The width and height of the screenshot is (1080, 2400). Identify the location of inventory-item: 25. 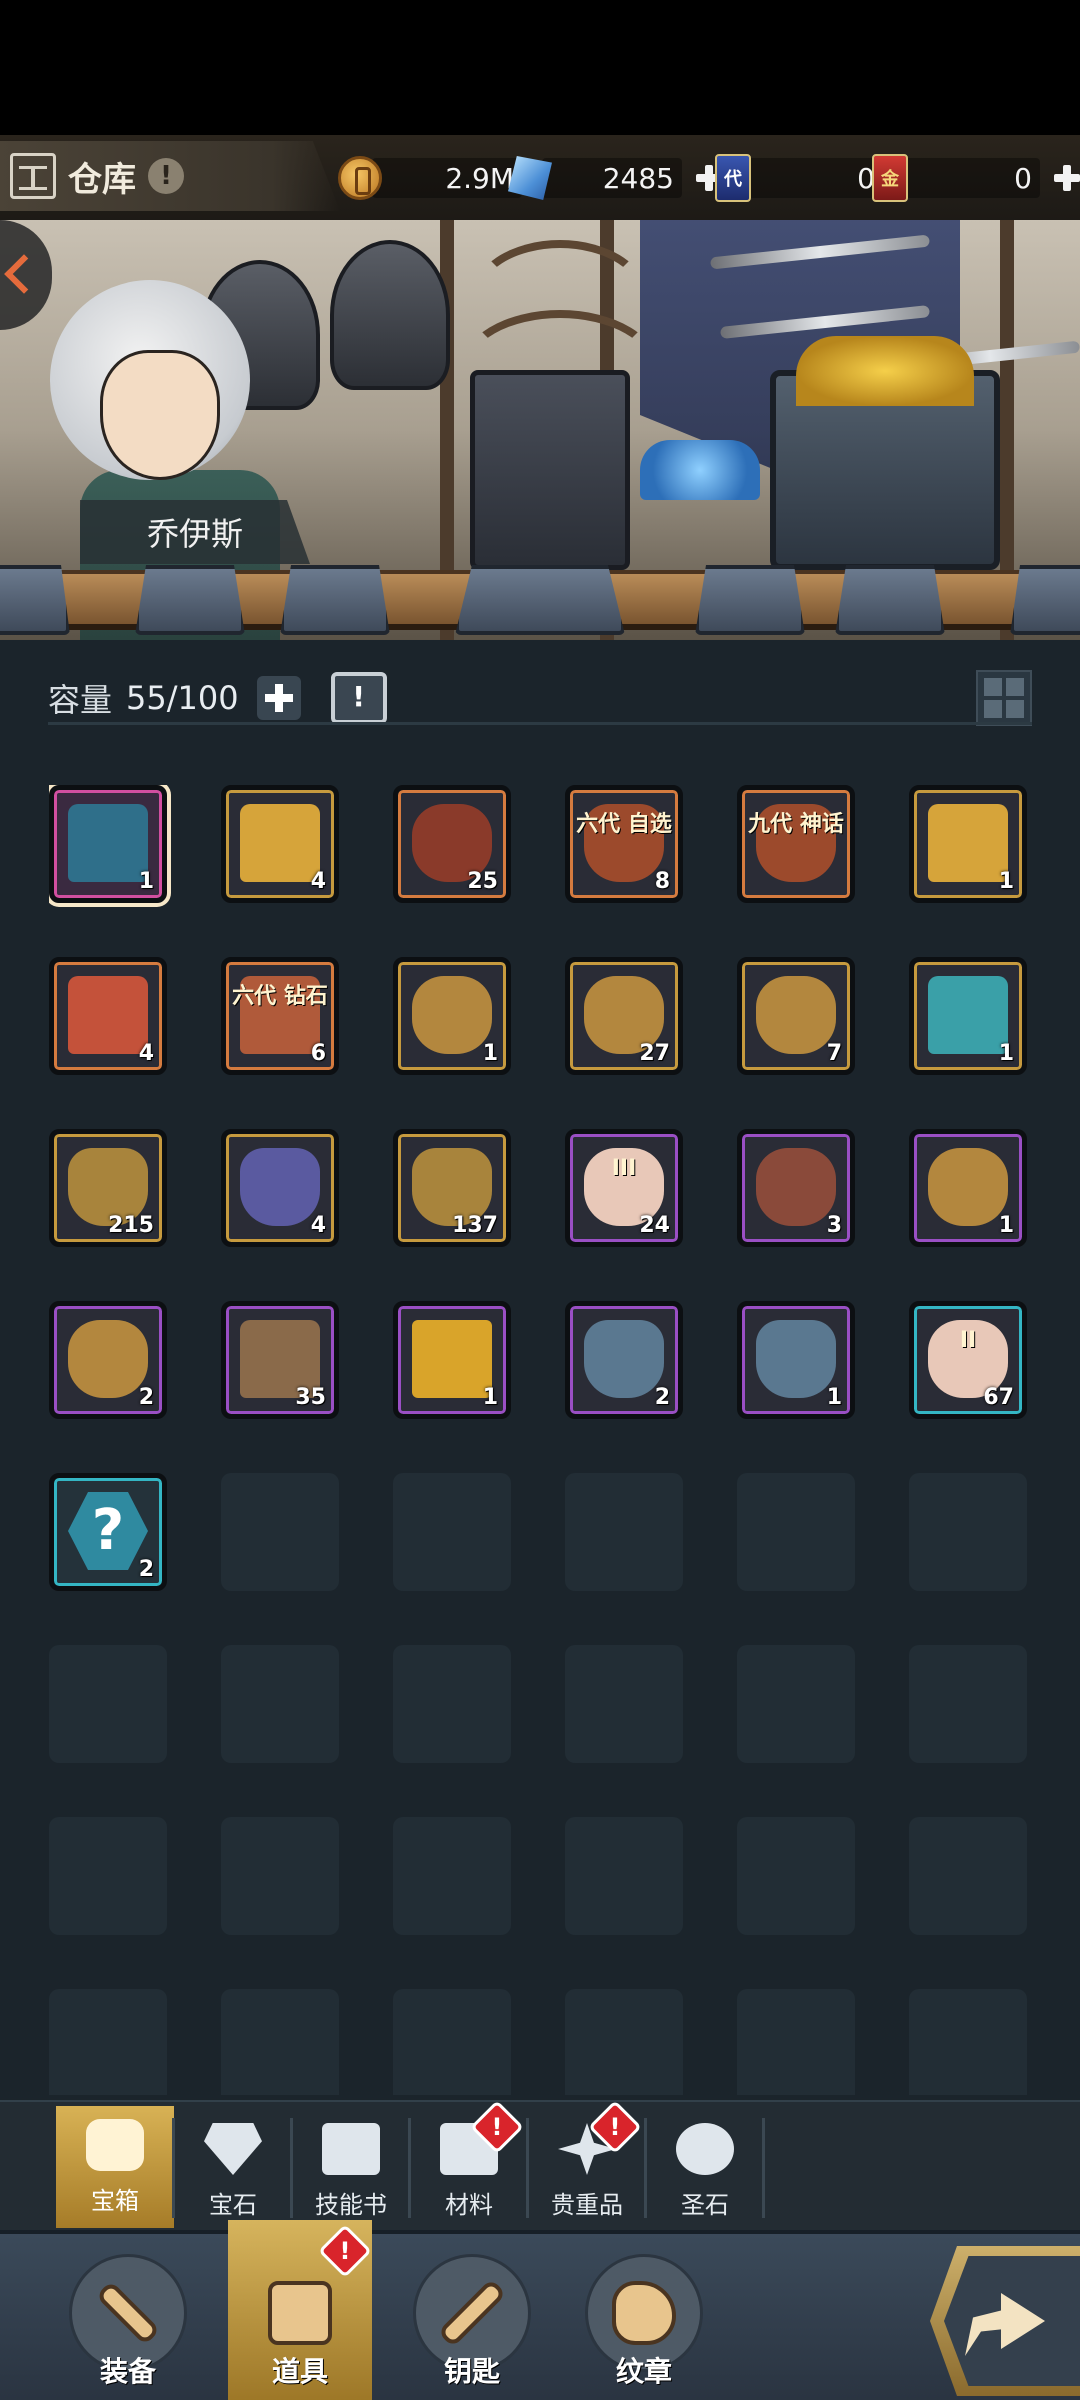
(452, 844).